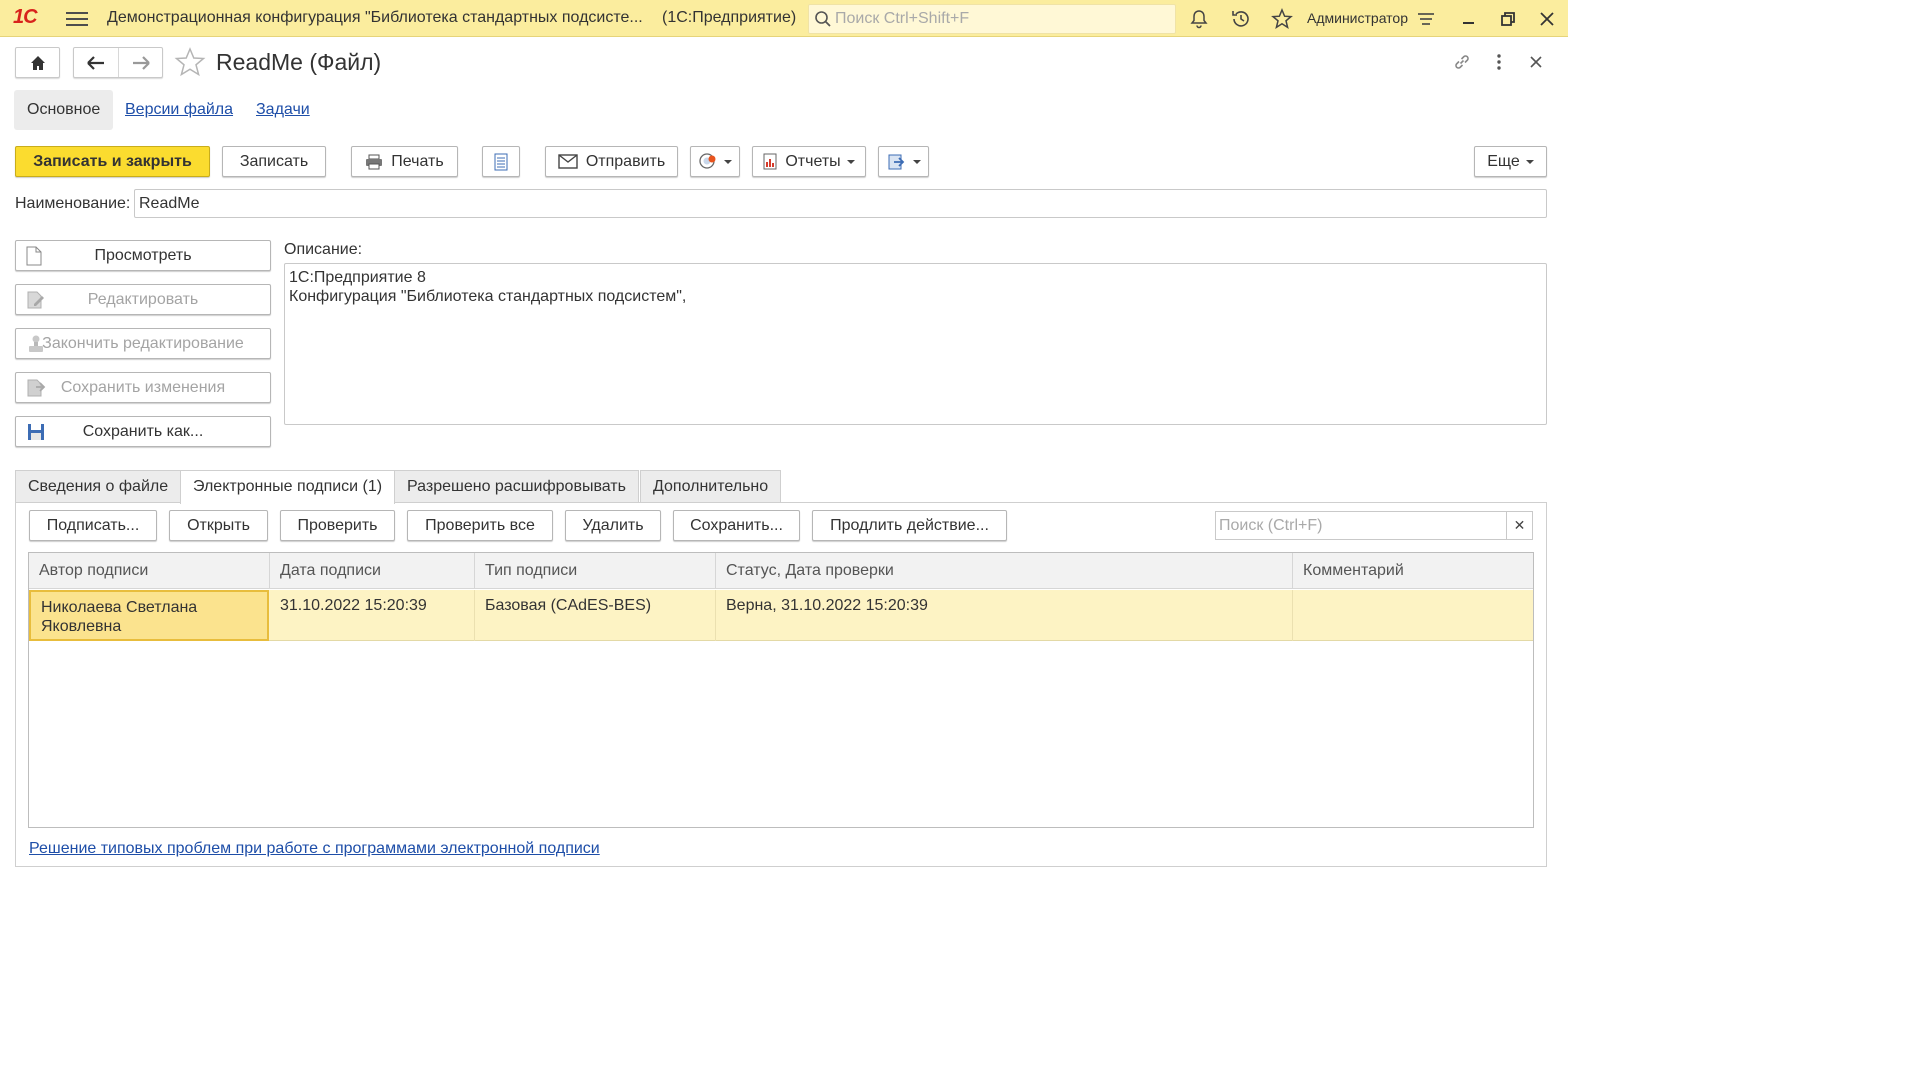 This screenshot has height=1074, width=1919. Describe the element at coordinates (813, 161) in the screenshot. I see `reports-label: Отчеты` at that location.